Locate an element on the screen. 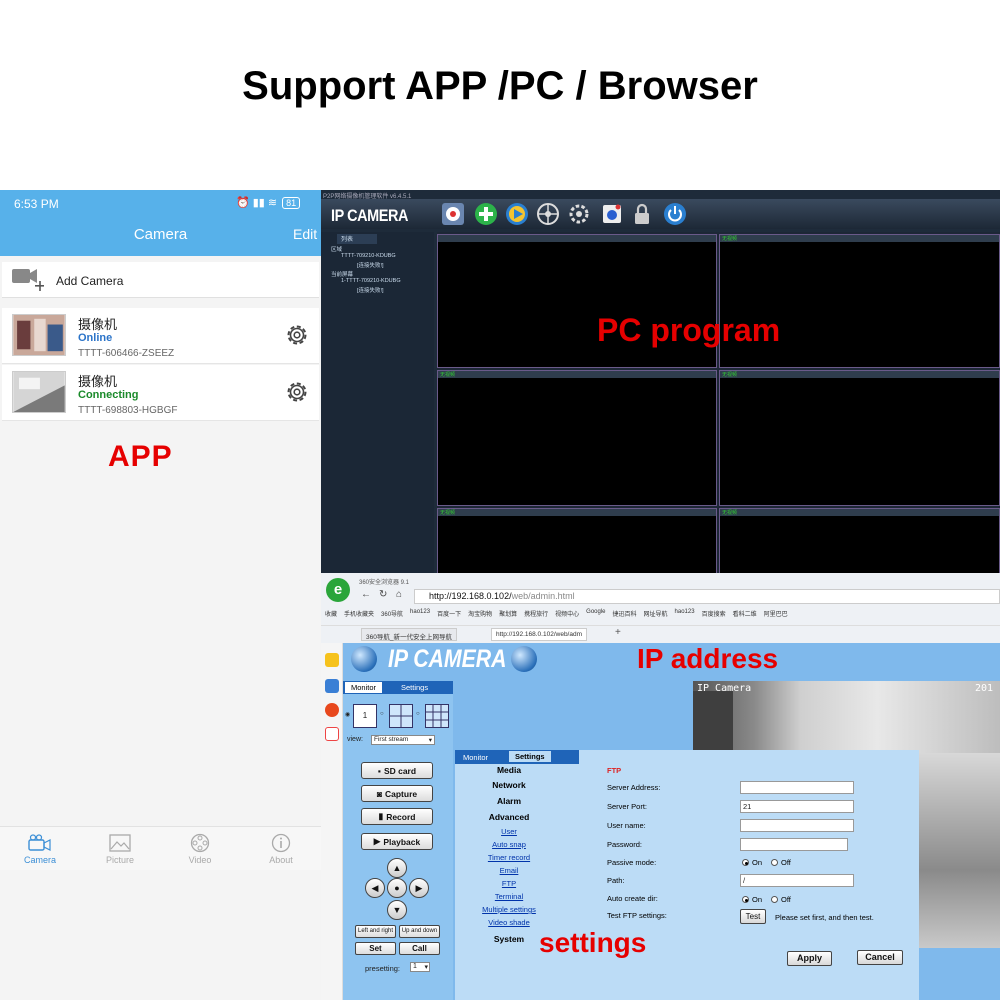 The height and width of the screenshot is (1000, 1000). radio-icon: ◉ is located at coordinates (347, 714).